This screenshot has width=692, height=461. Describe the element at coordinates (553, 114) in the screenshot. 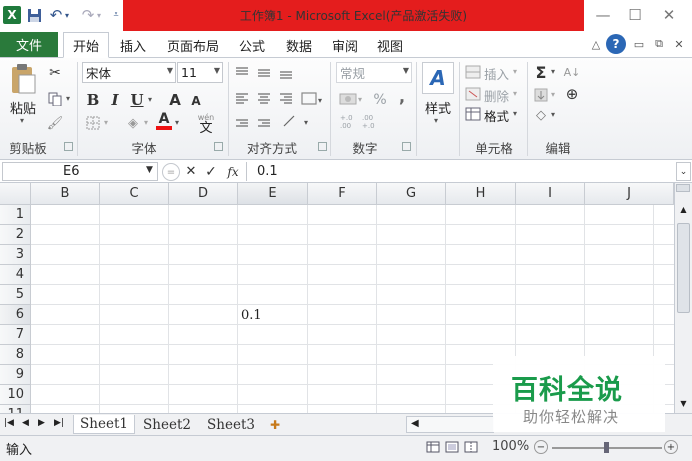

I see `clear-dropdown-icon: ▾` at that location.